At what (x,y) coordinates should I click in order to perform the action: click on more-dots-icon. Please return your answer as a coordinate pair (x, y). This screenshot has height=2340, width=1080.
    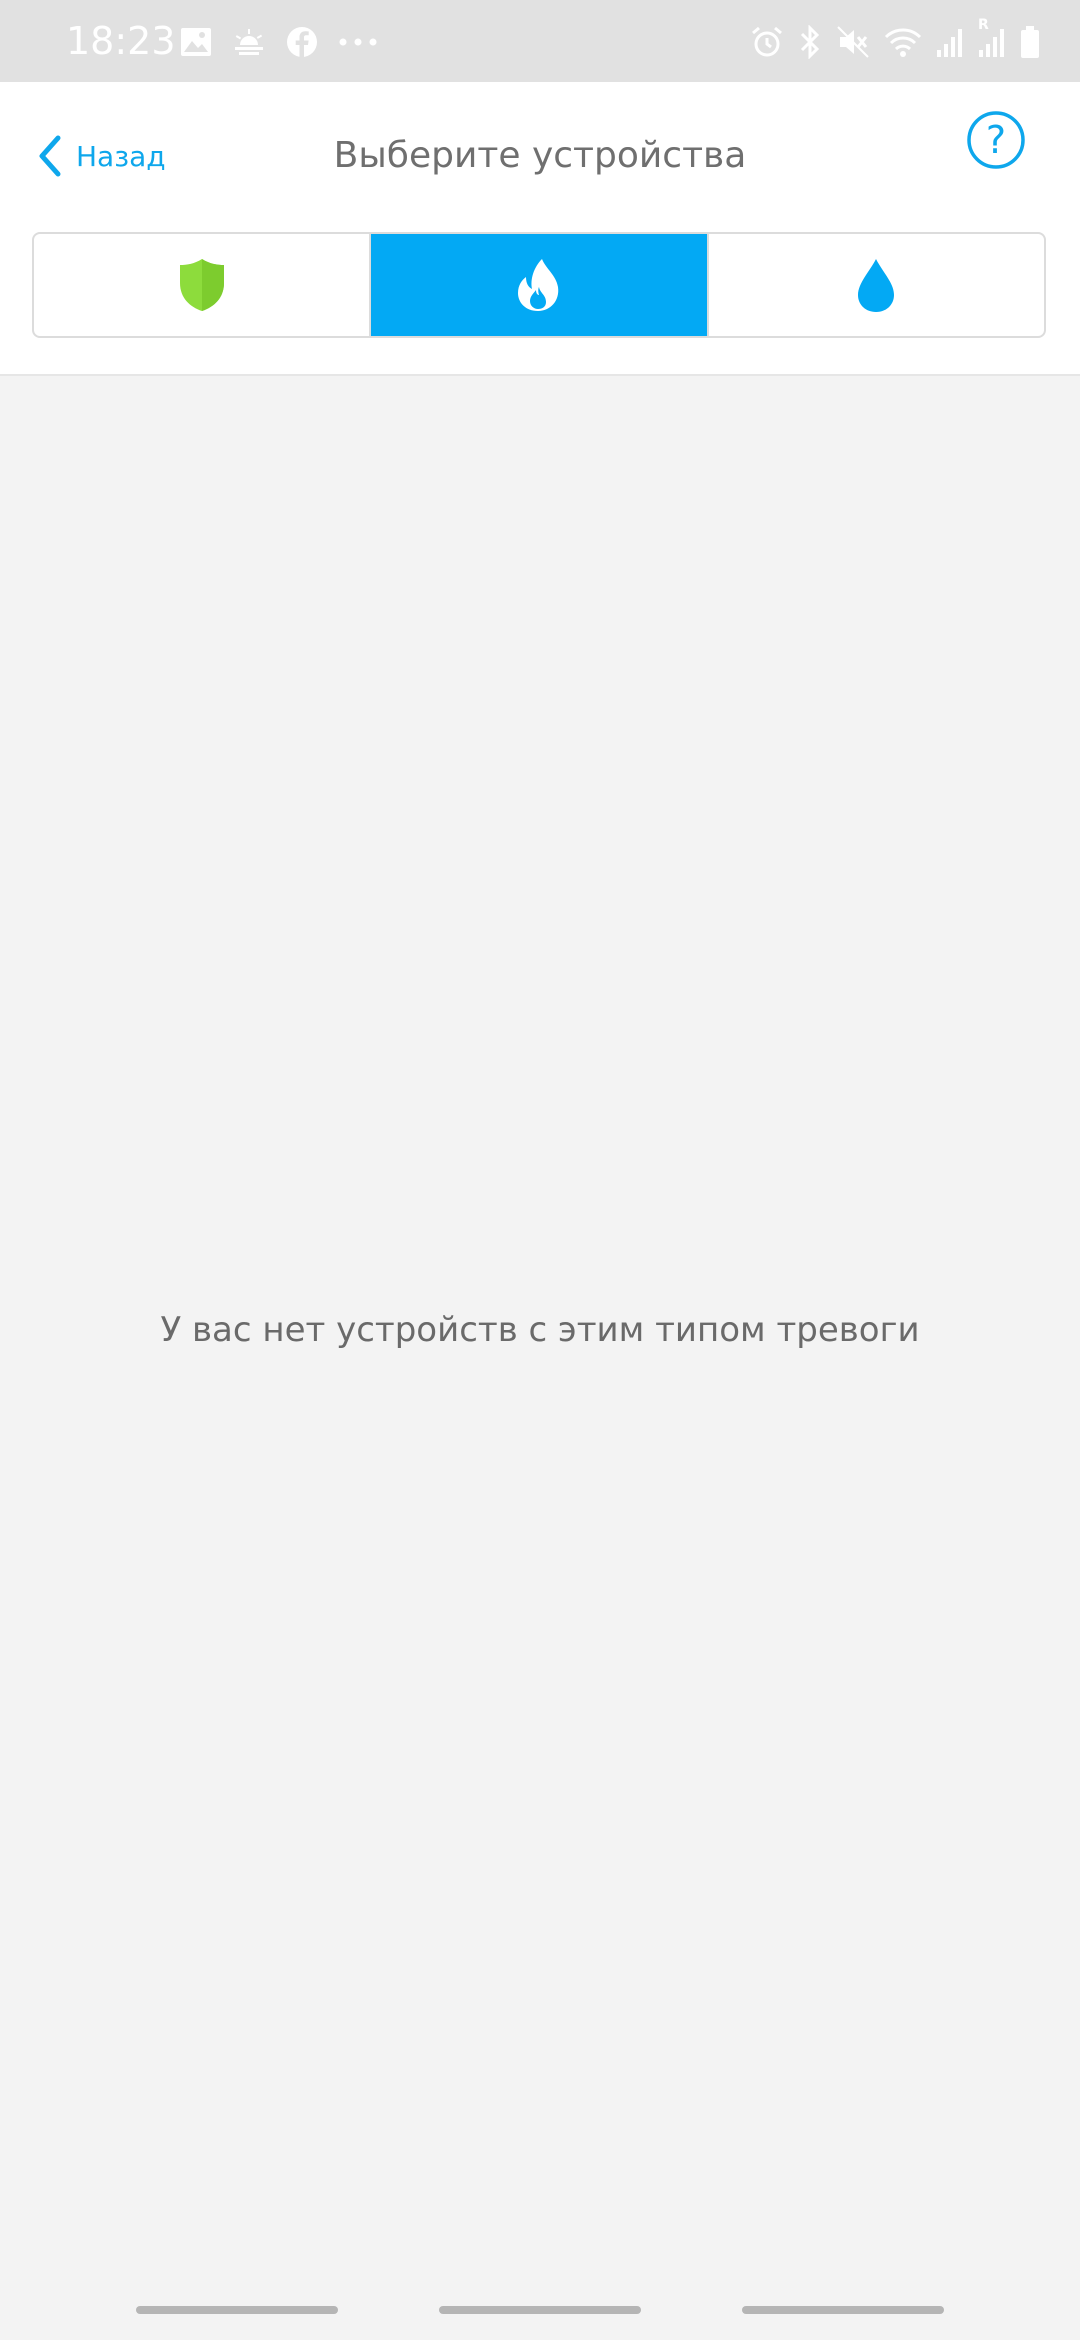
    Looking at the image, I should click on (358, 42).